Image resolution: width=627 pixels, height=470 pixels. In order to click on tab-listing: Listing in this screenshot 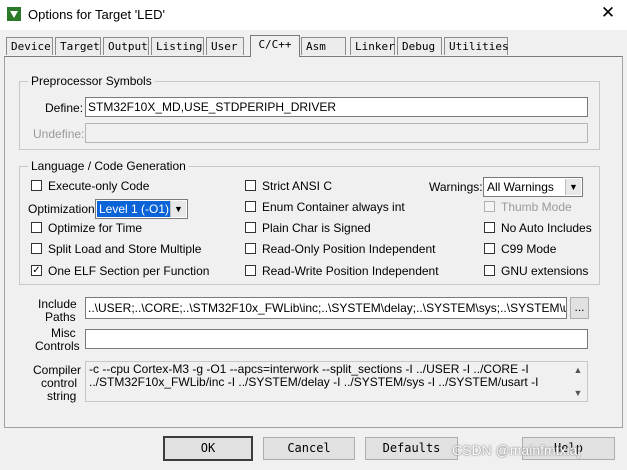, I will do `click(177, 46)`.